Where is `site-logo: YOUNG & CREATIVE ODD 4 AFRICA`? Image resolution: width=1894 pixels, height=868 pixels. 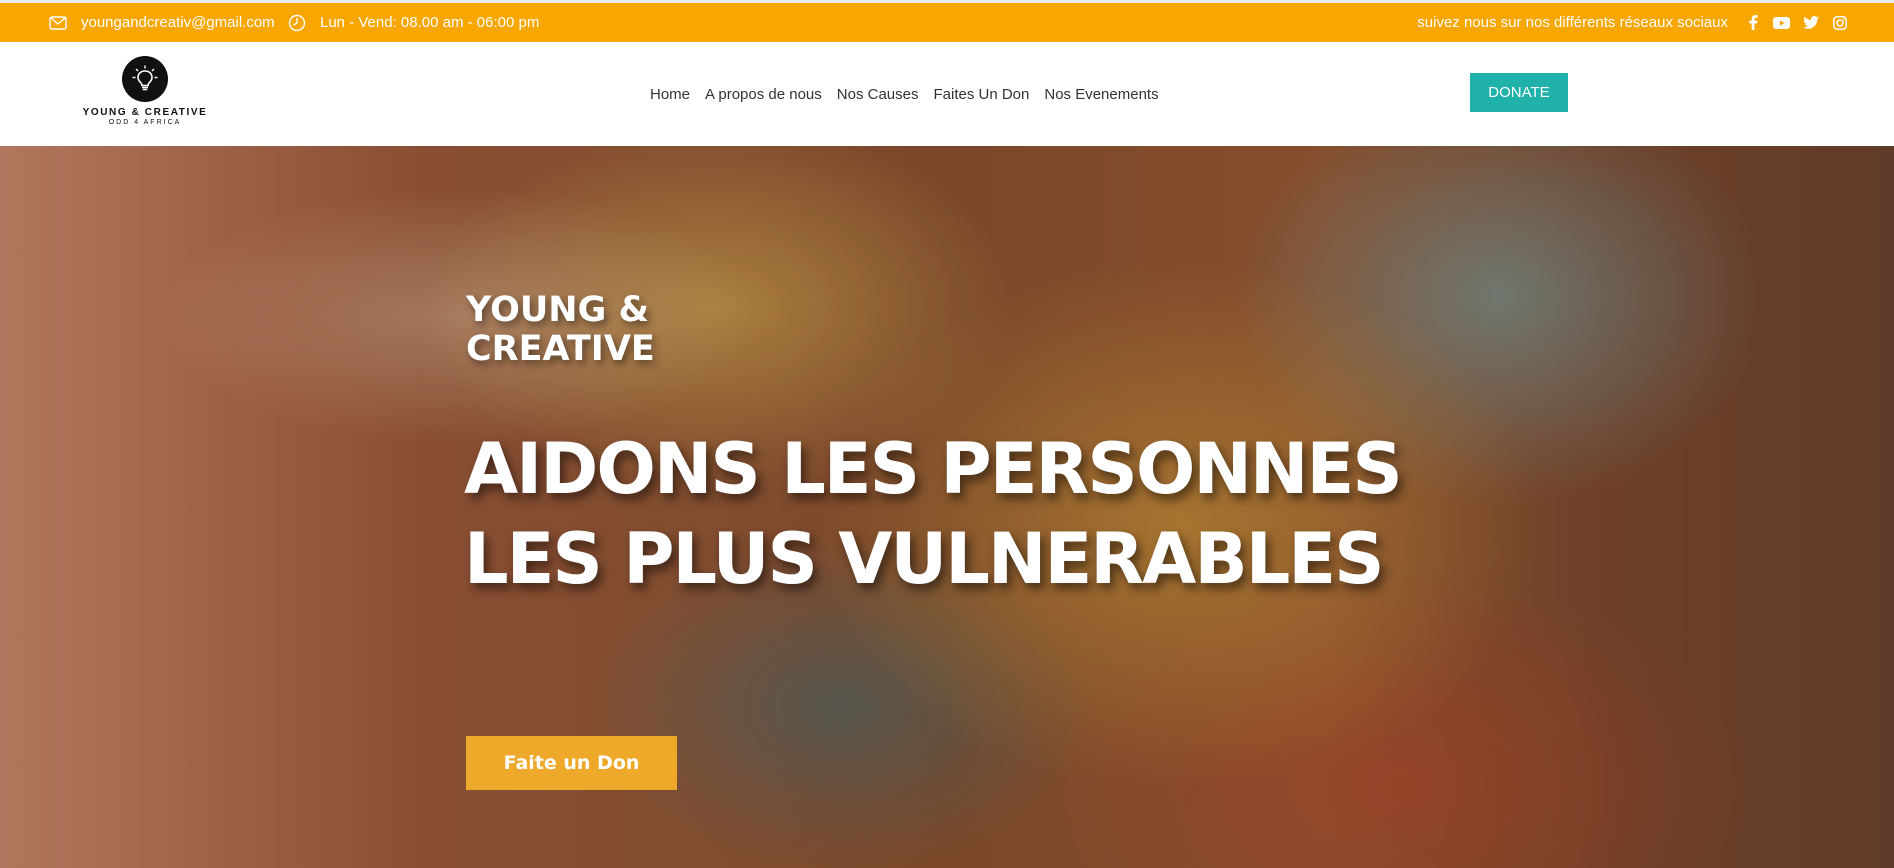
site-logo: YOUNG & CREATIVE ODD 4 AFRICA is located at coordinates (145, 94).